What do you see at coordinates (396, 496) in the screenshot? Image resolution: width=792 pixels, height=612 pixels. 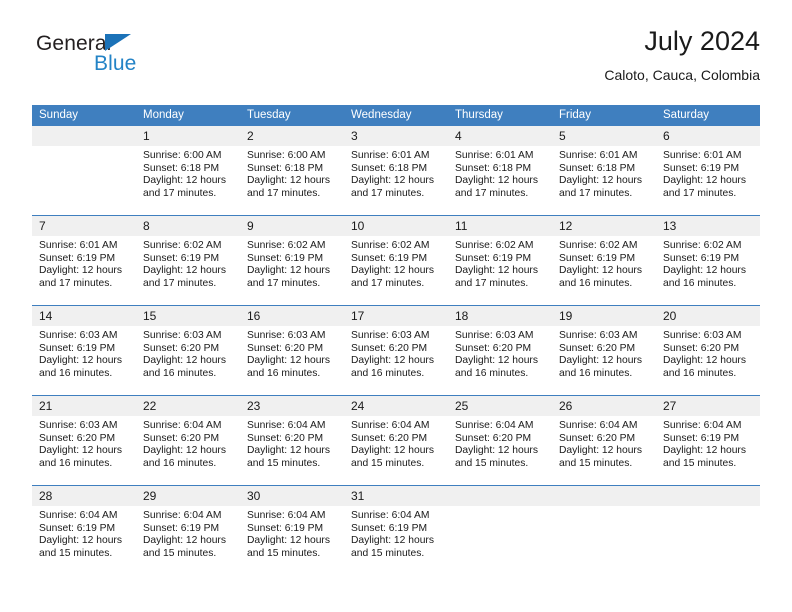 I see `day-number: 31` at bounding box center [396, 496].